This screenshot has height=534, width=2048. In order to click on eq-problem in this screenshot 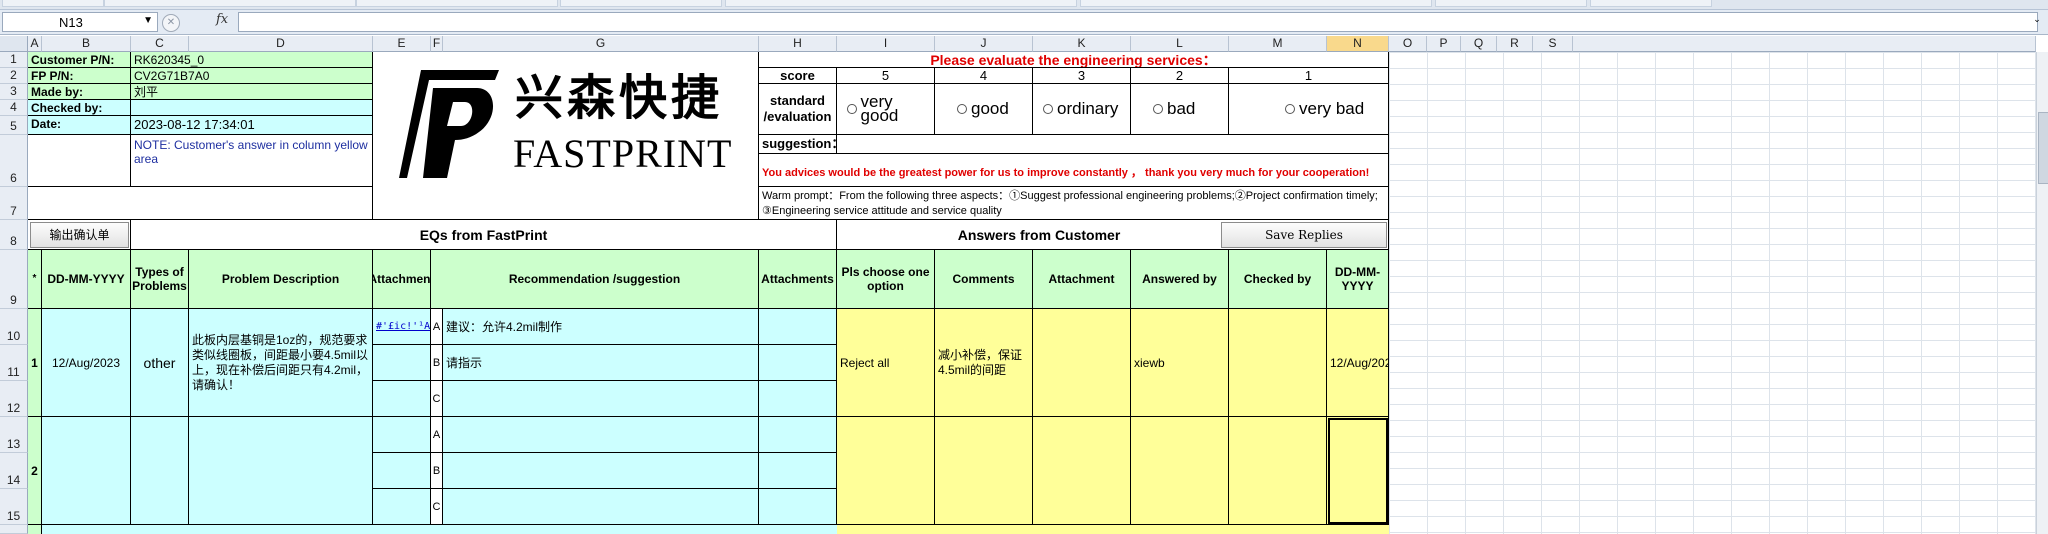, I will do `click(281, 471)`.